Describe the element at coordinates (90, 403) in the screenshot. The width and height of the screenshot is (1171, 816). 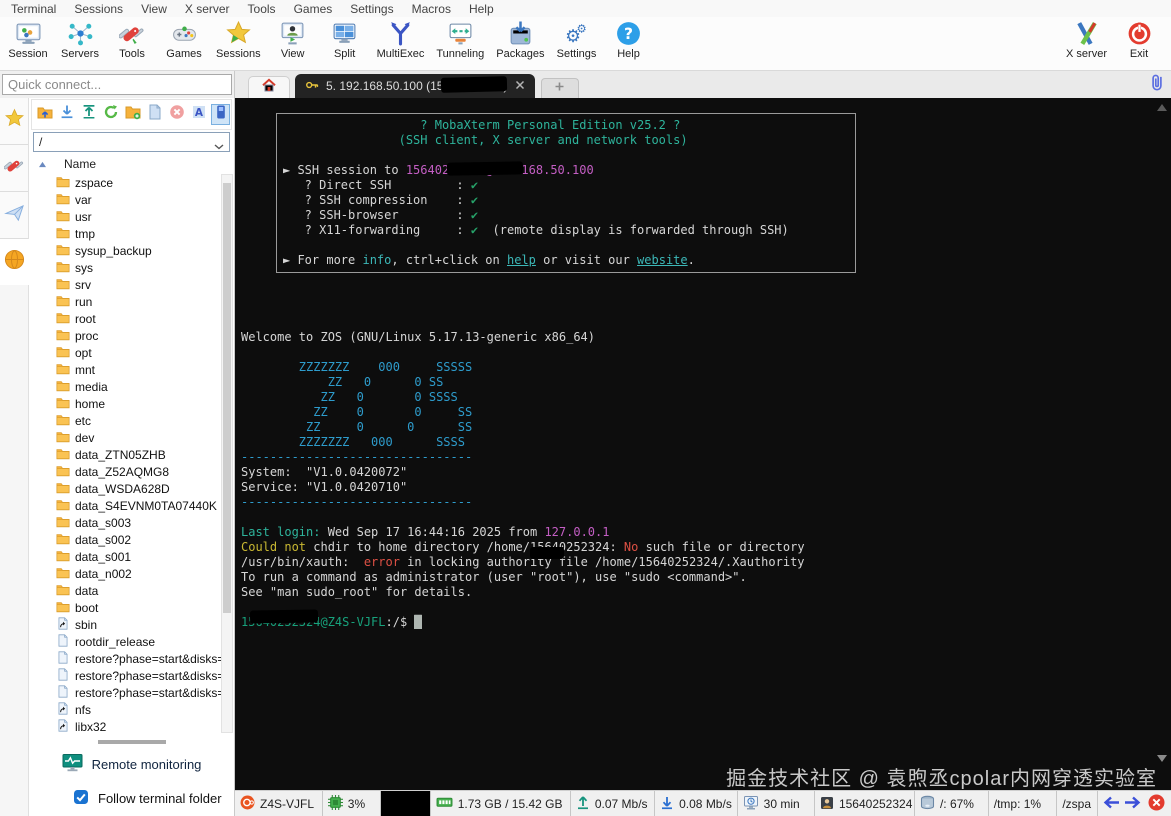
I see `tree-item-label: home` at that location.